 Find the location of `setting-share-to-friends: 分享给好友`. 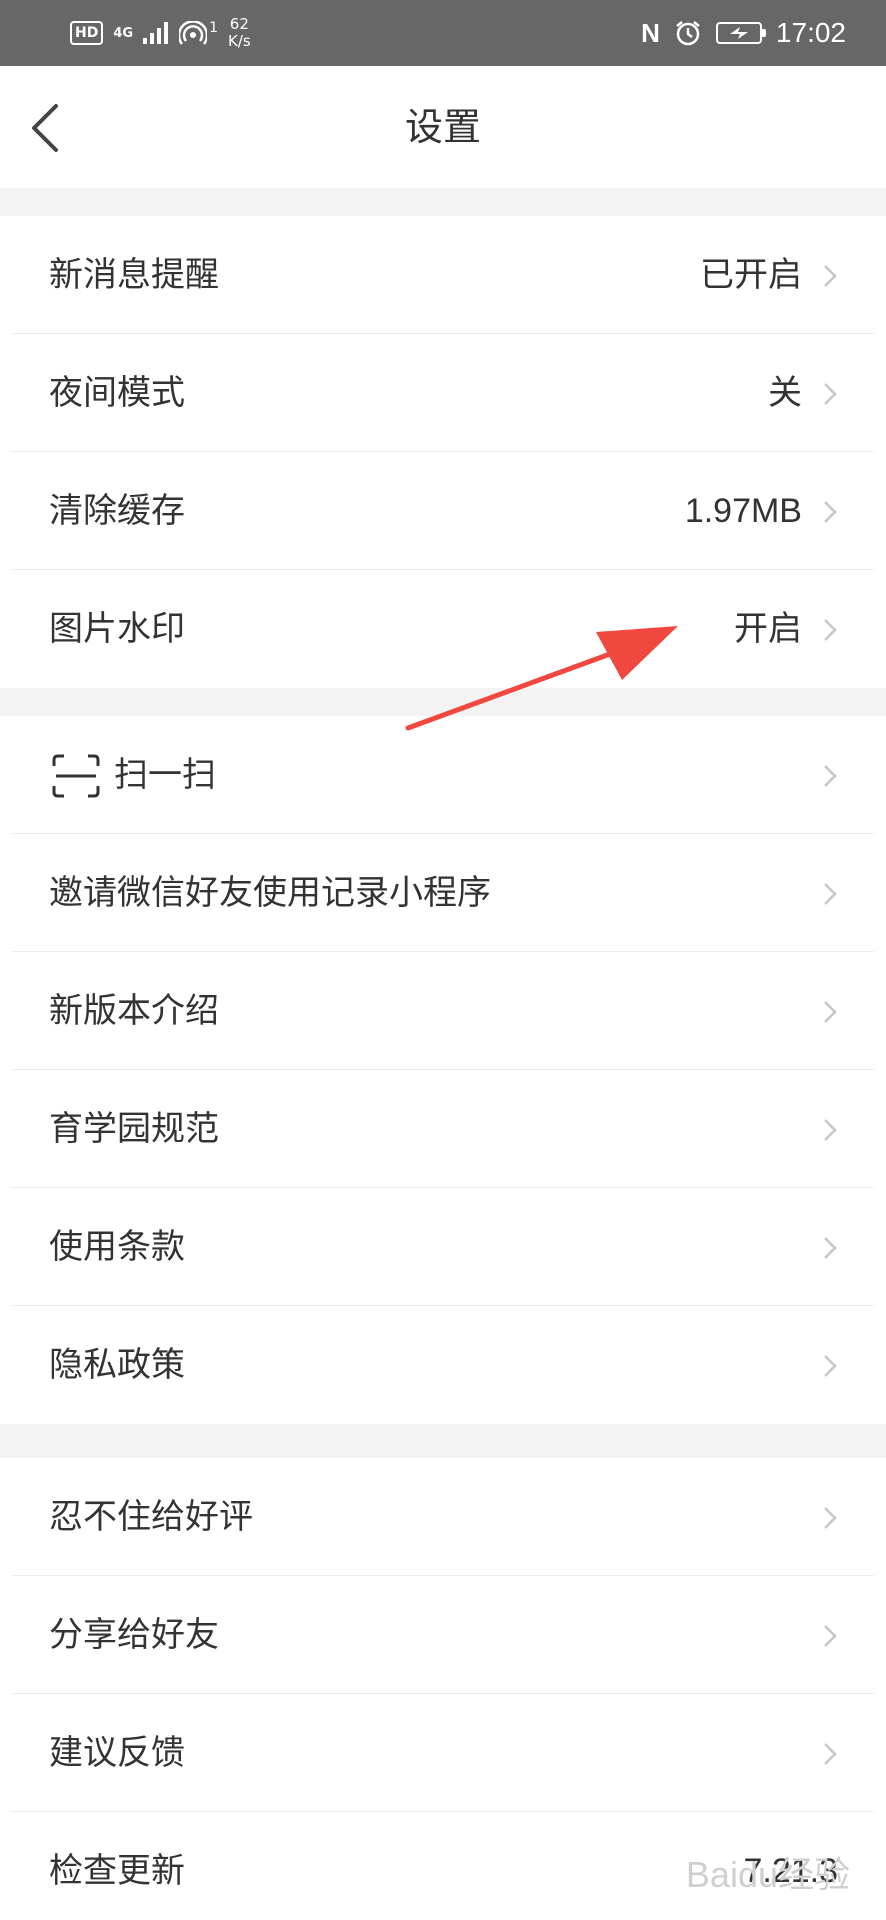

setting-share-to-friends: 分享给好友 is located at coordinates (443, 1635).